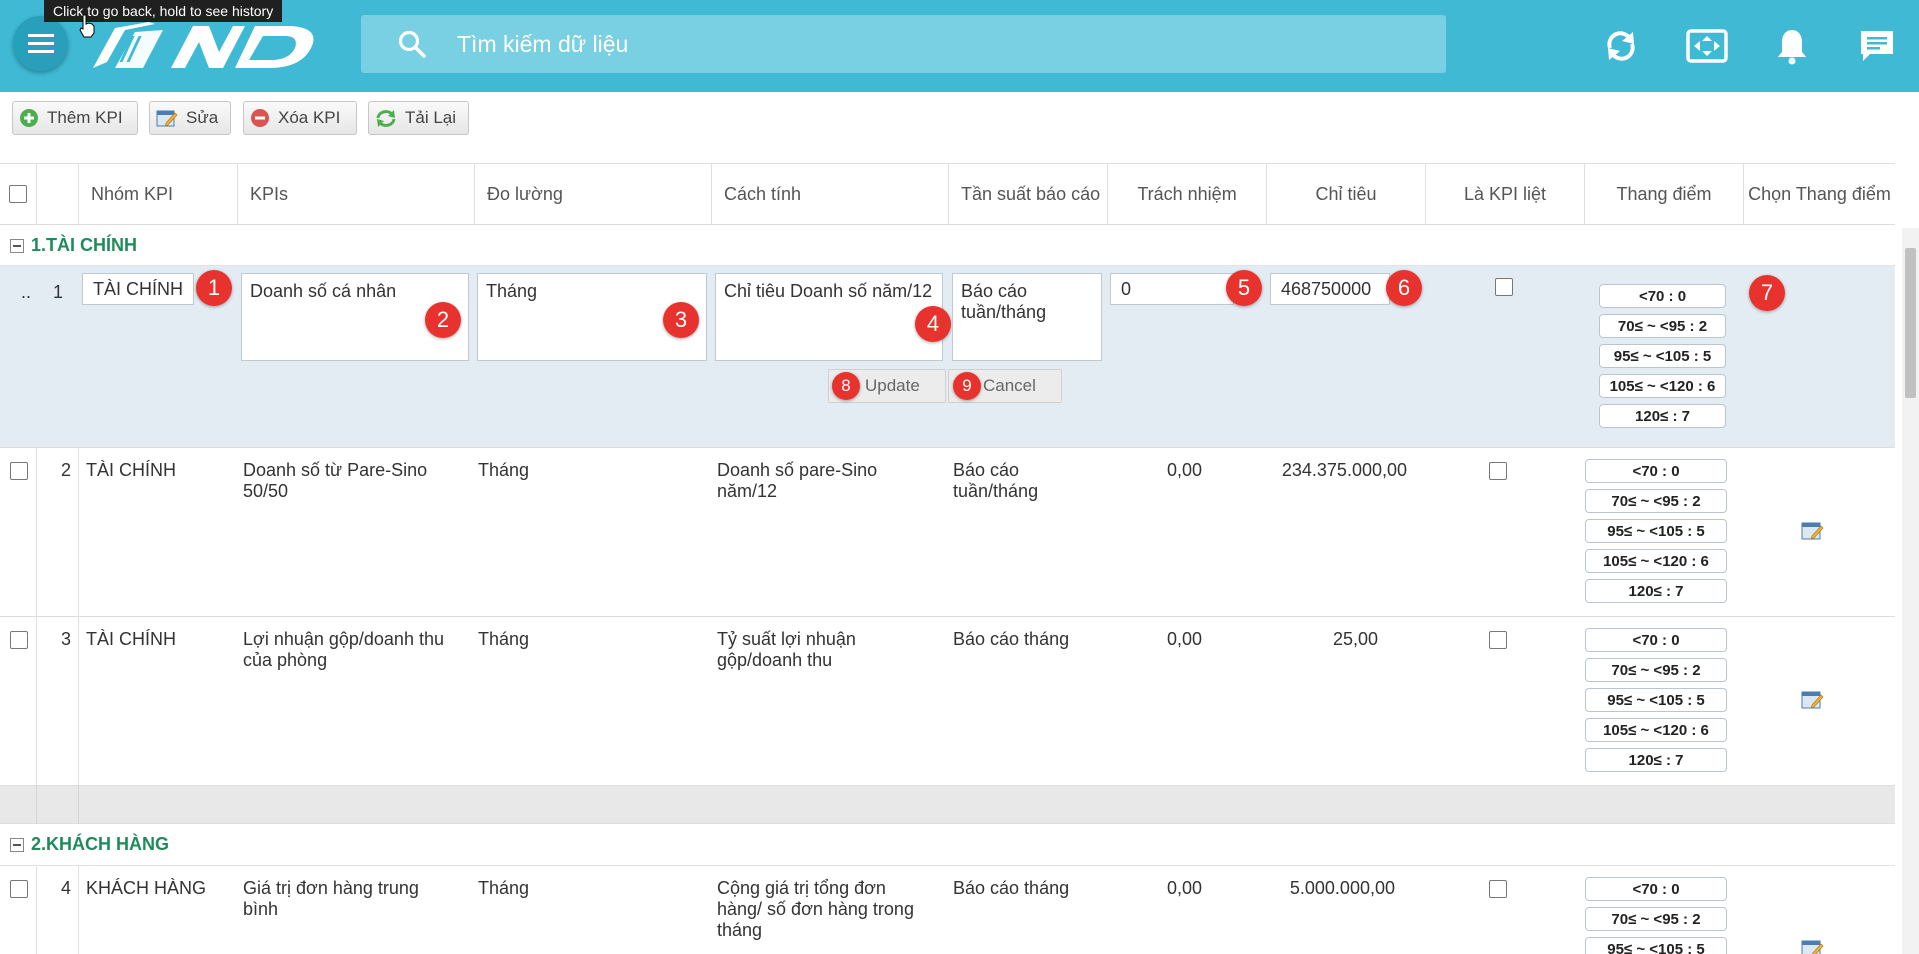 This screenshot has height=954, width=1919. What do you see at coordinates (1345, 194) in the screenshot?
I see `col-target-header: Chỉ tiêu` at bounding box center [1345, 194].